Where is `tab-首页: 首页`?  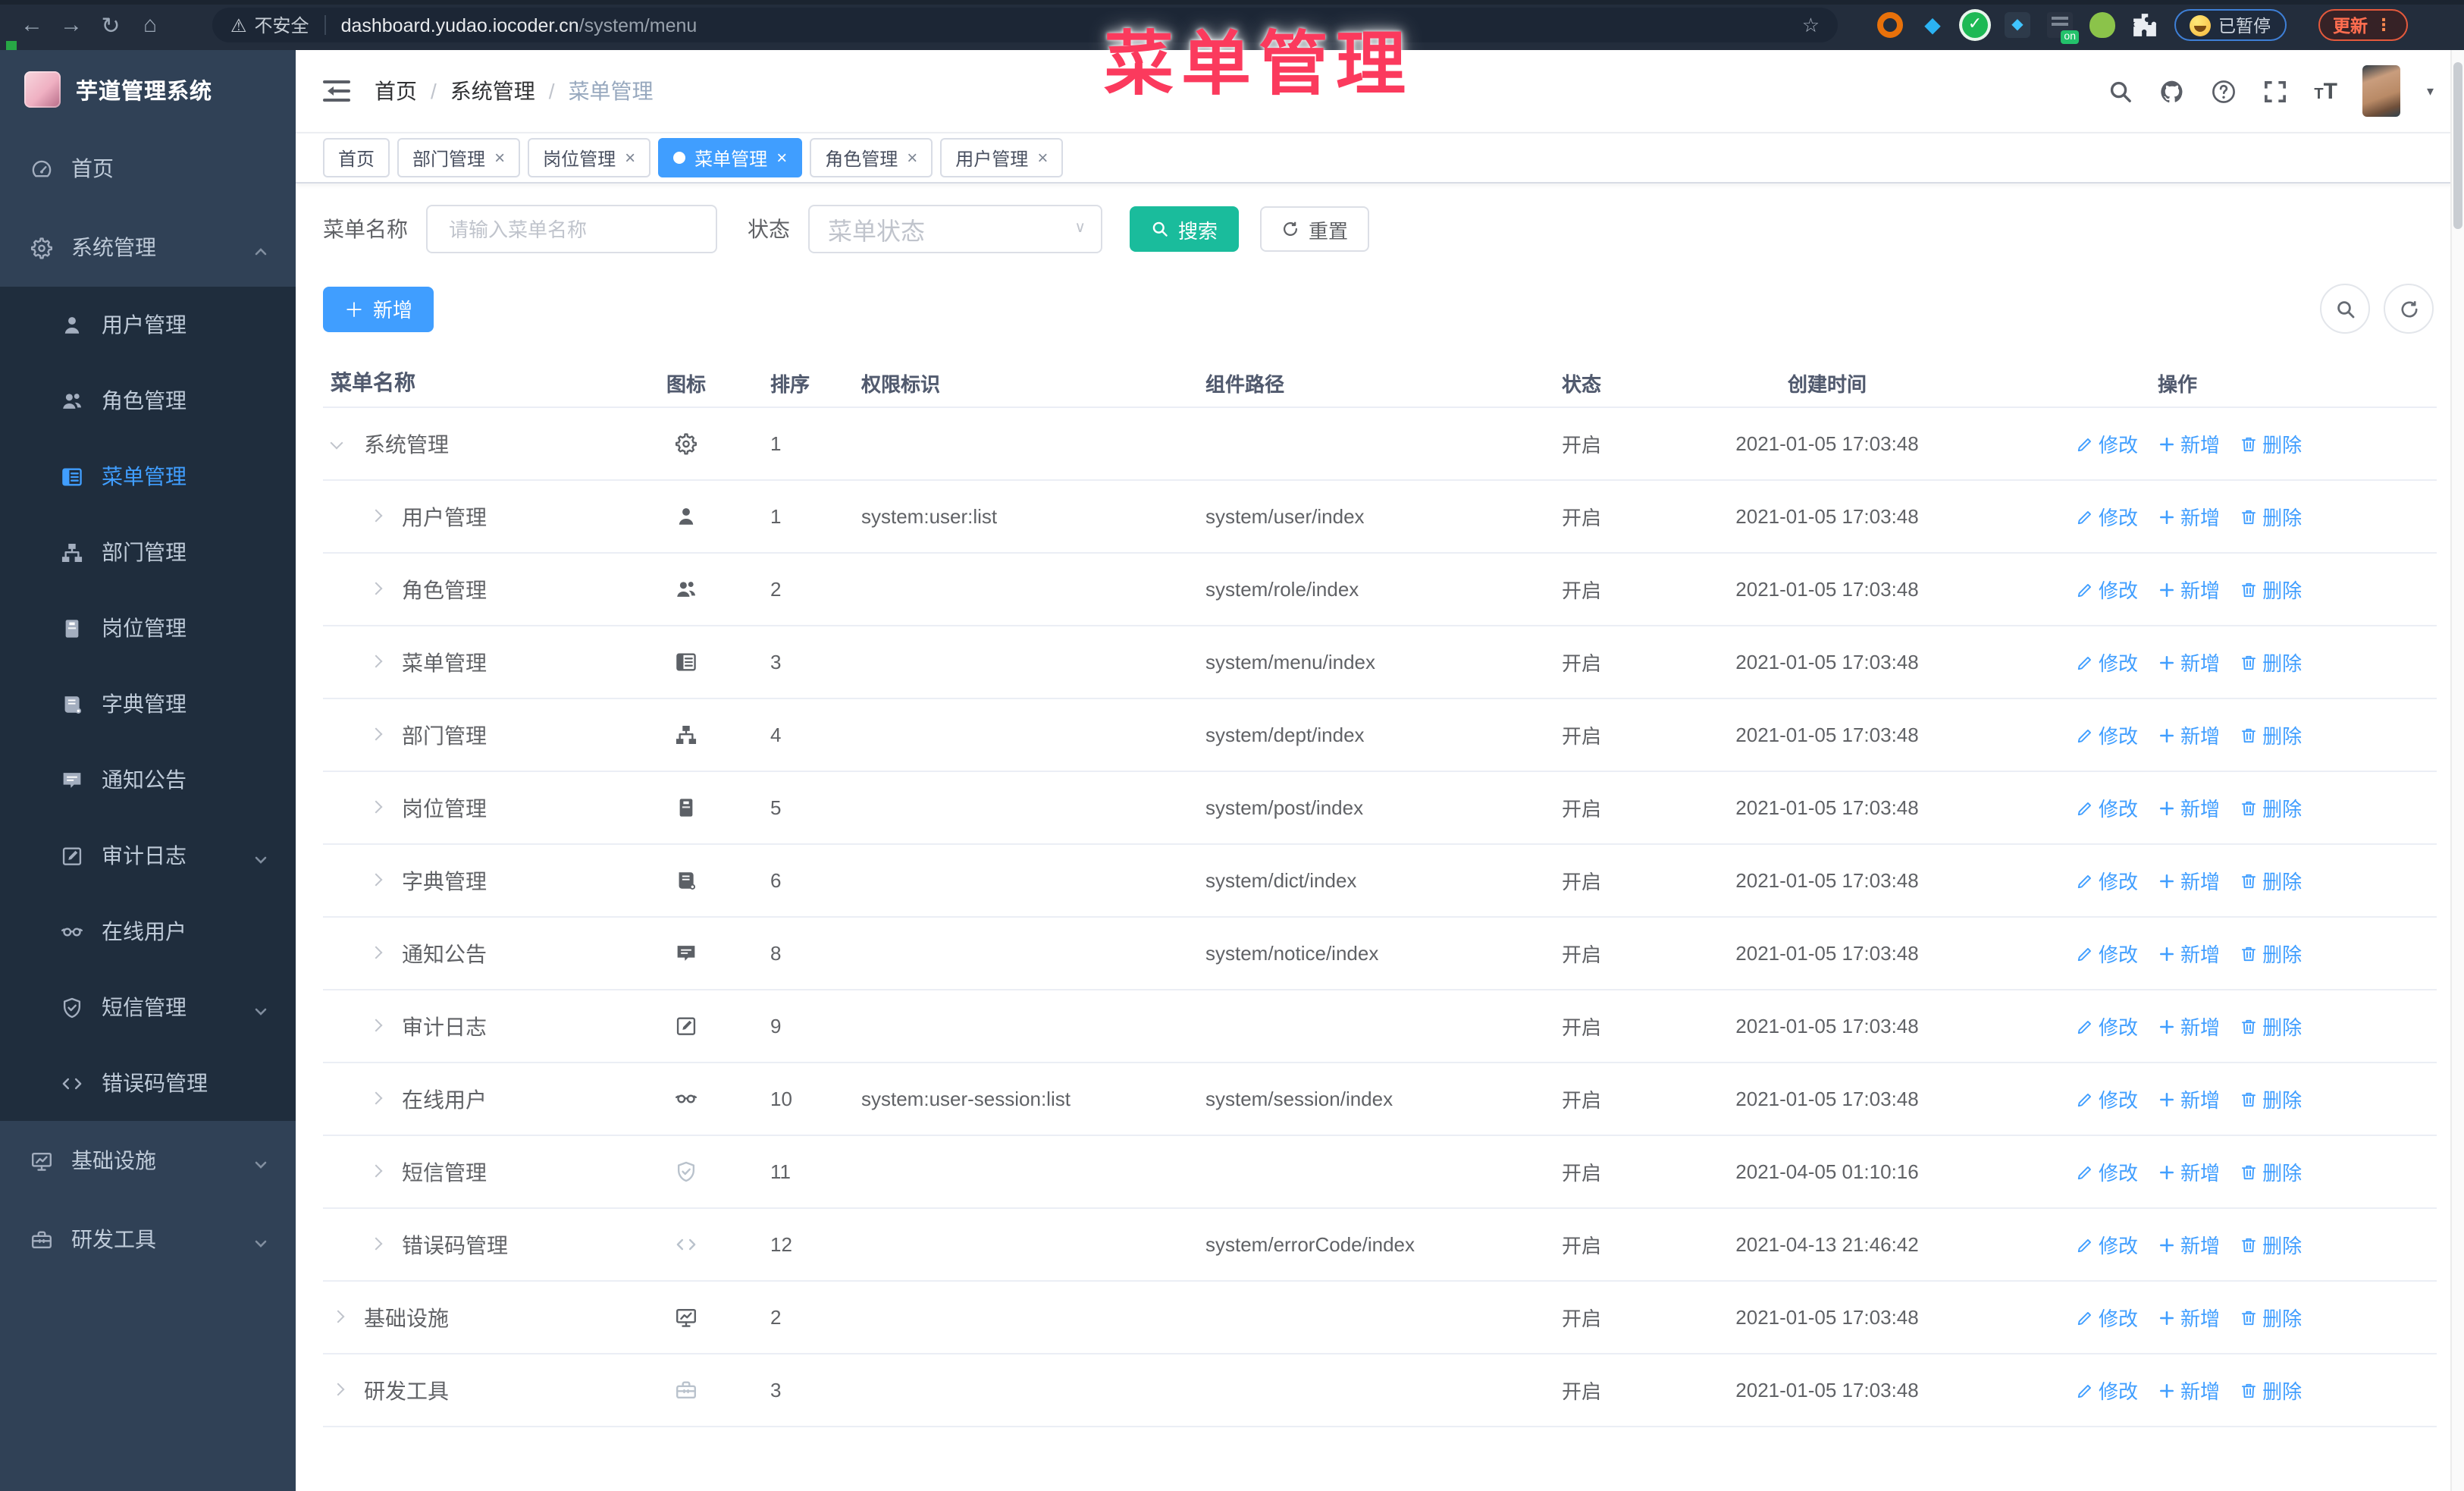
tab-首页: 首页 is located at coordinates (356, 157).